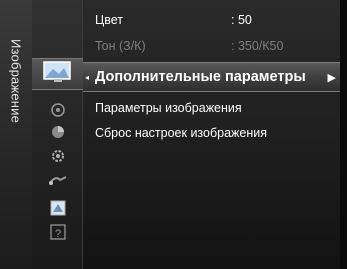 The image size is (347, 269). What do you see at coordinates (58, 208) in the screenshot?
I see `application-icon` at bounding box center [58, 208].